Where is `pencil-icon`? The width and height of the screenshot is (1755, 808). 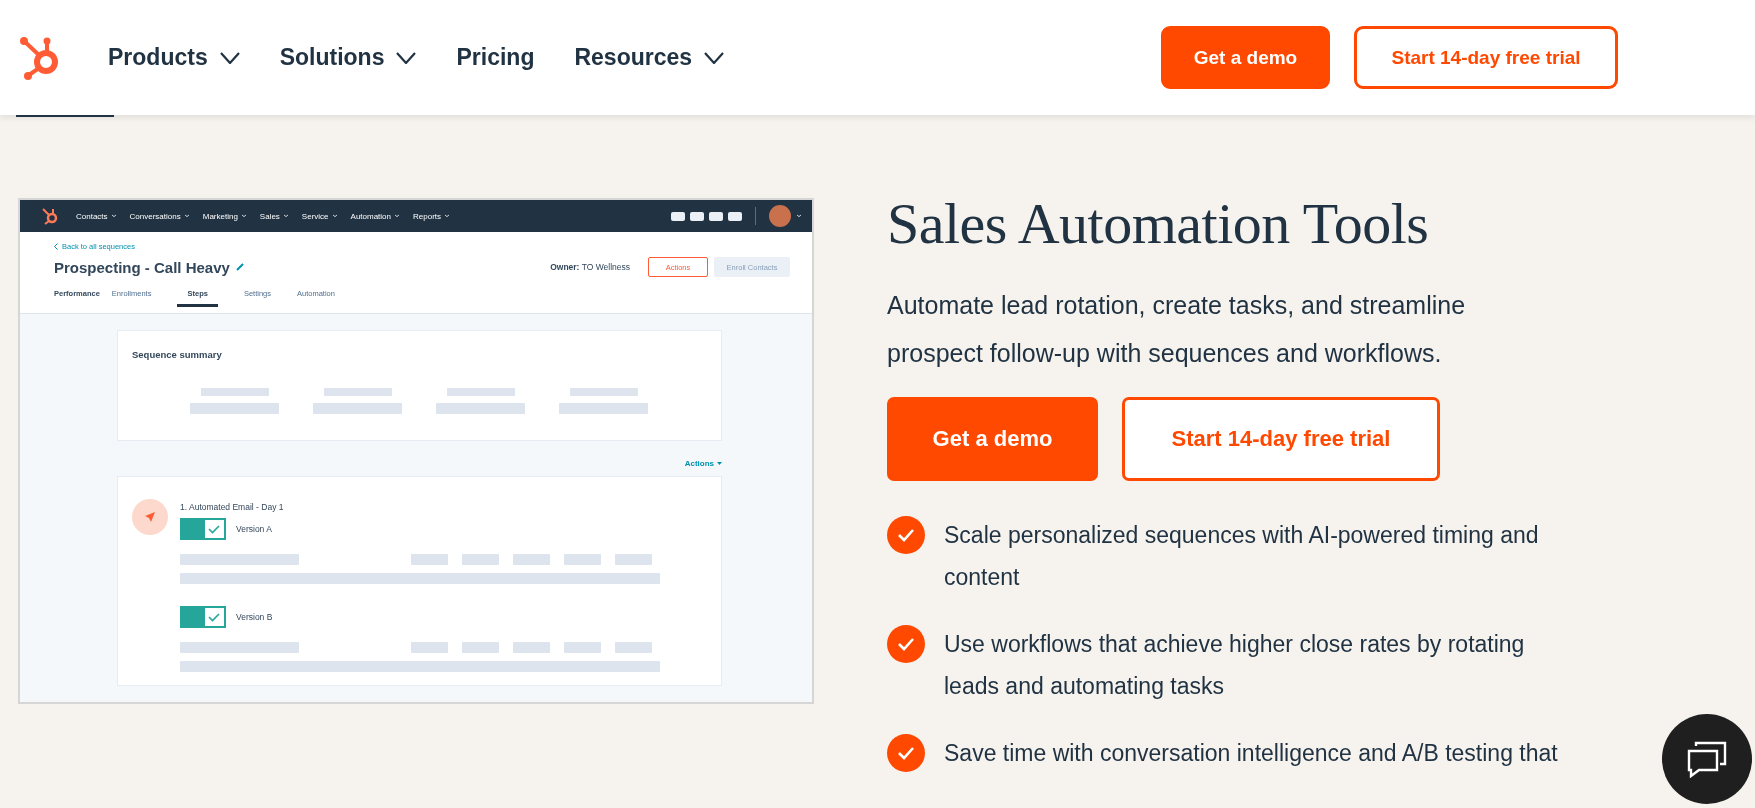
pencil-icon is located at coordinates (239, 267).